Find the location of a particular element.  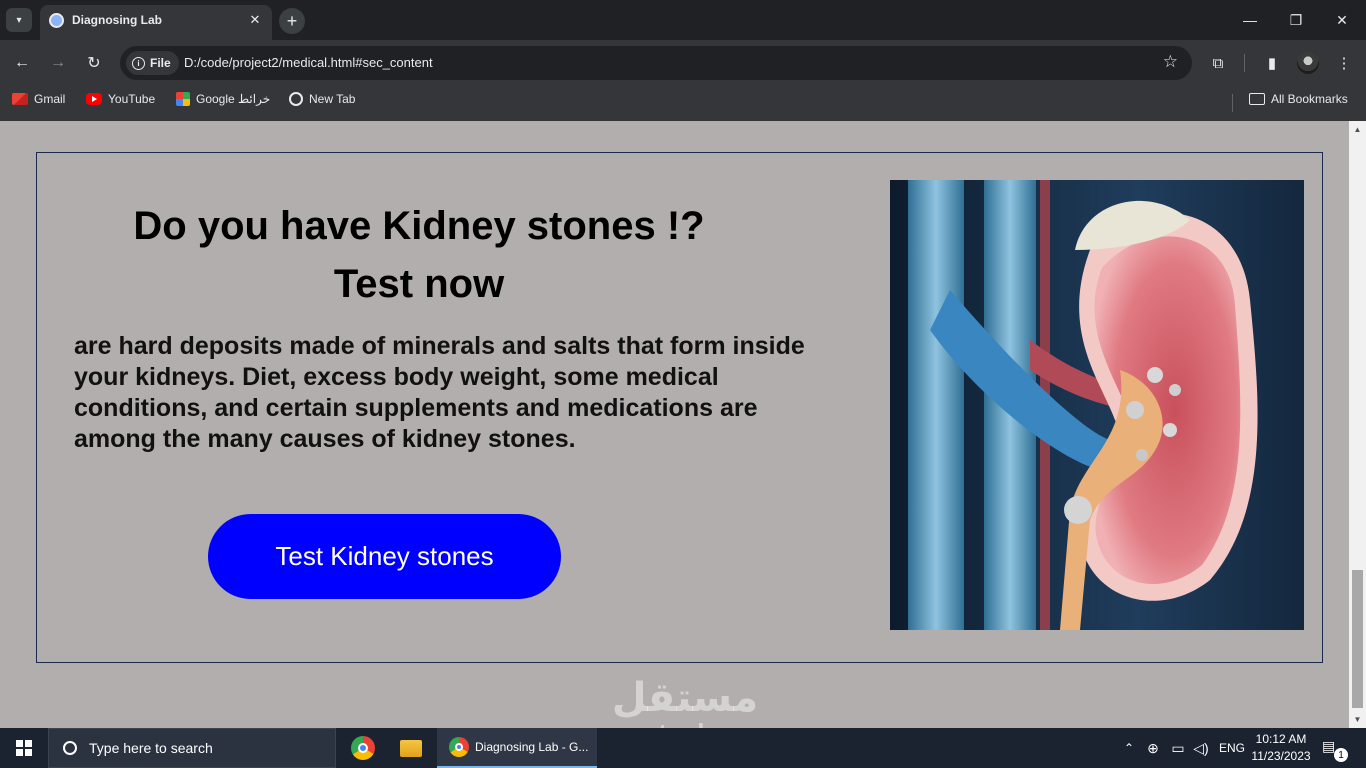

page-scrollbar: ▲ ▼ is located at coordinates (1357, 424).